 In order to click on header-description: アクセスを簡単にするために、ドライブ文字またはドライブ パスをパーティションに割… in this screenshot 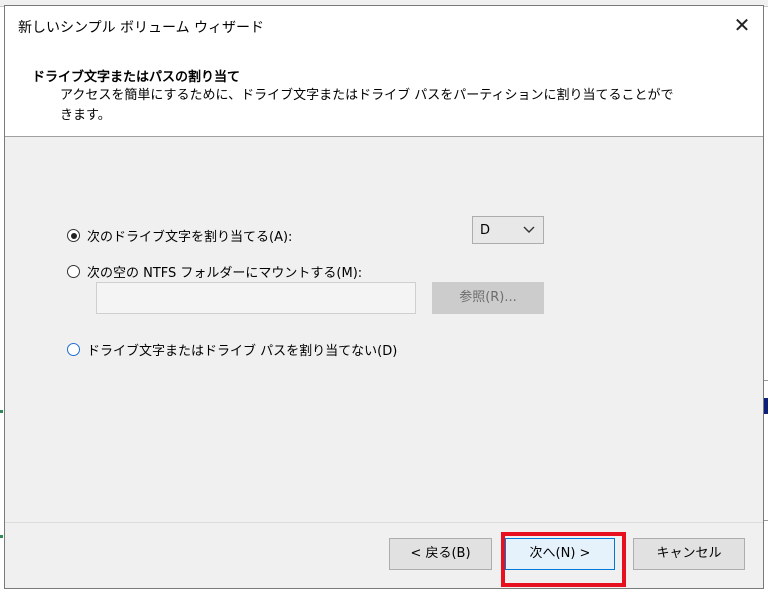, I will do `click(367, 105)`.